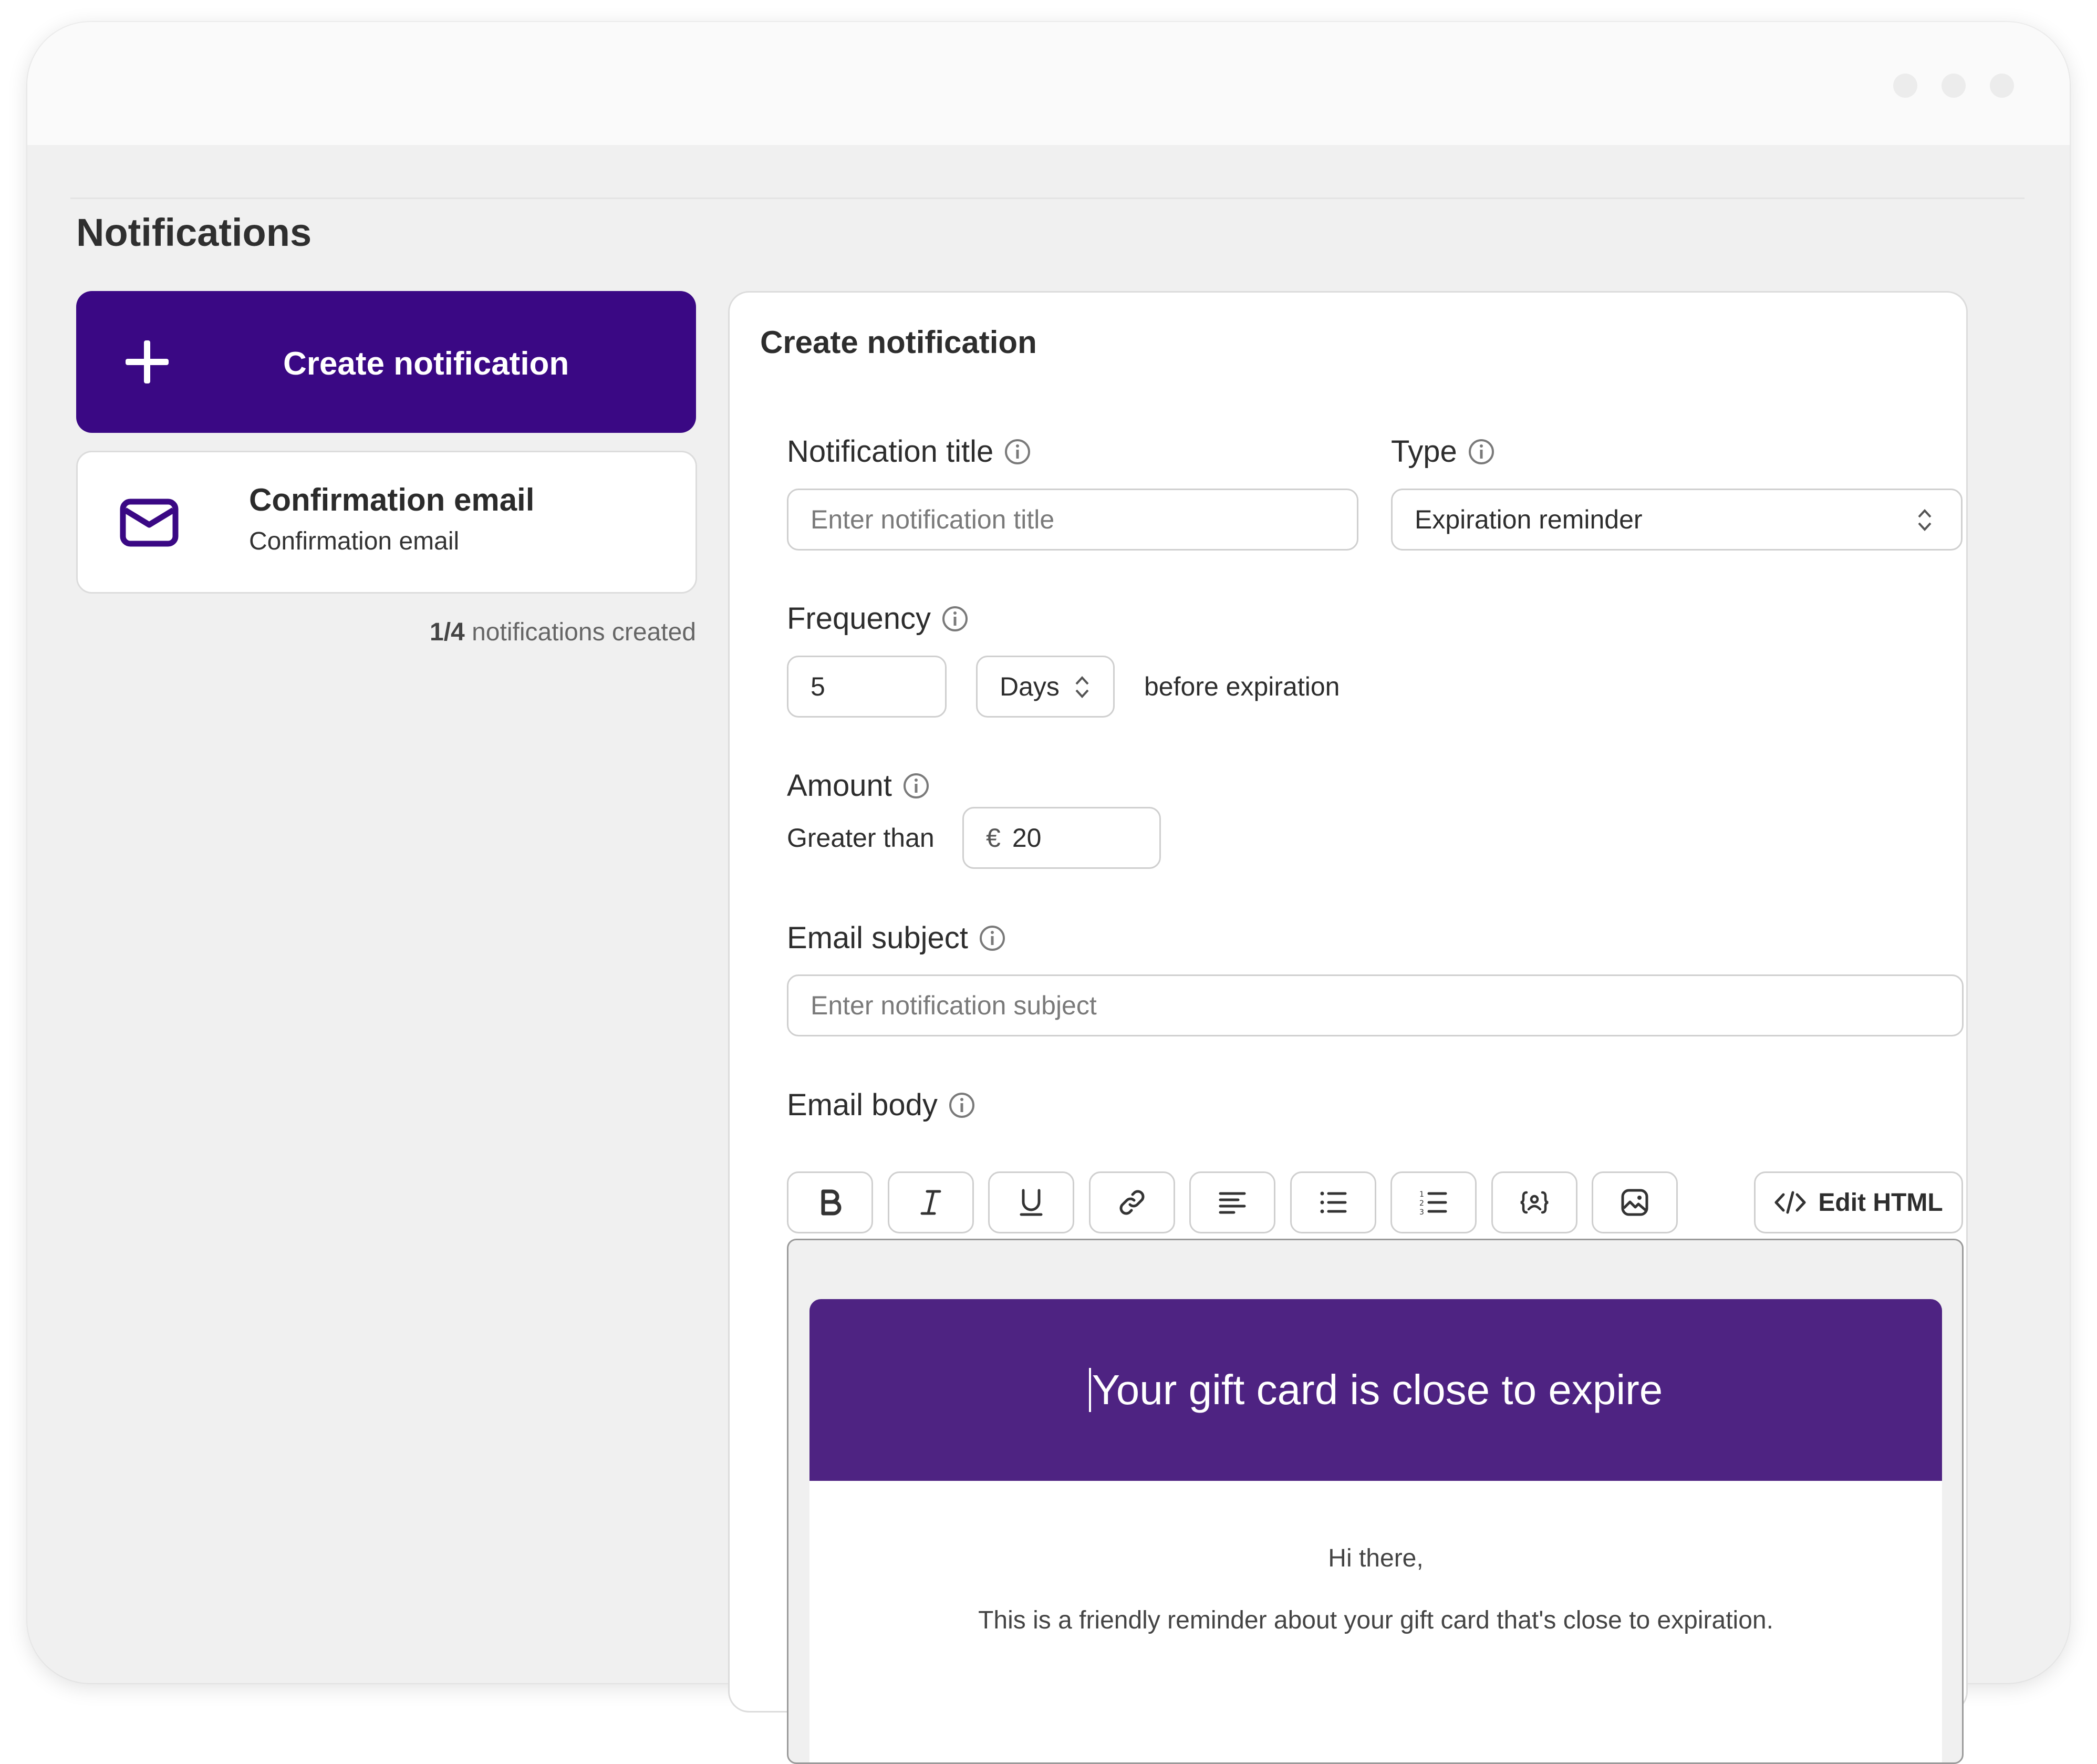 This screenshot has height=1764, width=2097. Describe the element at coordinates (1048, 83) in the screenshot. I see `title-bar` at that location.